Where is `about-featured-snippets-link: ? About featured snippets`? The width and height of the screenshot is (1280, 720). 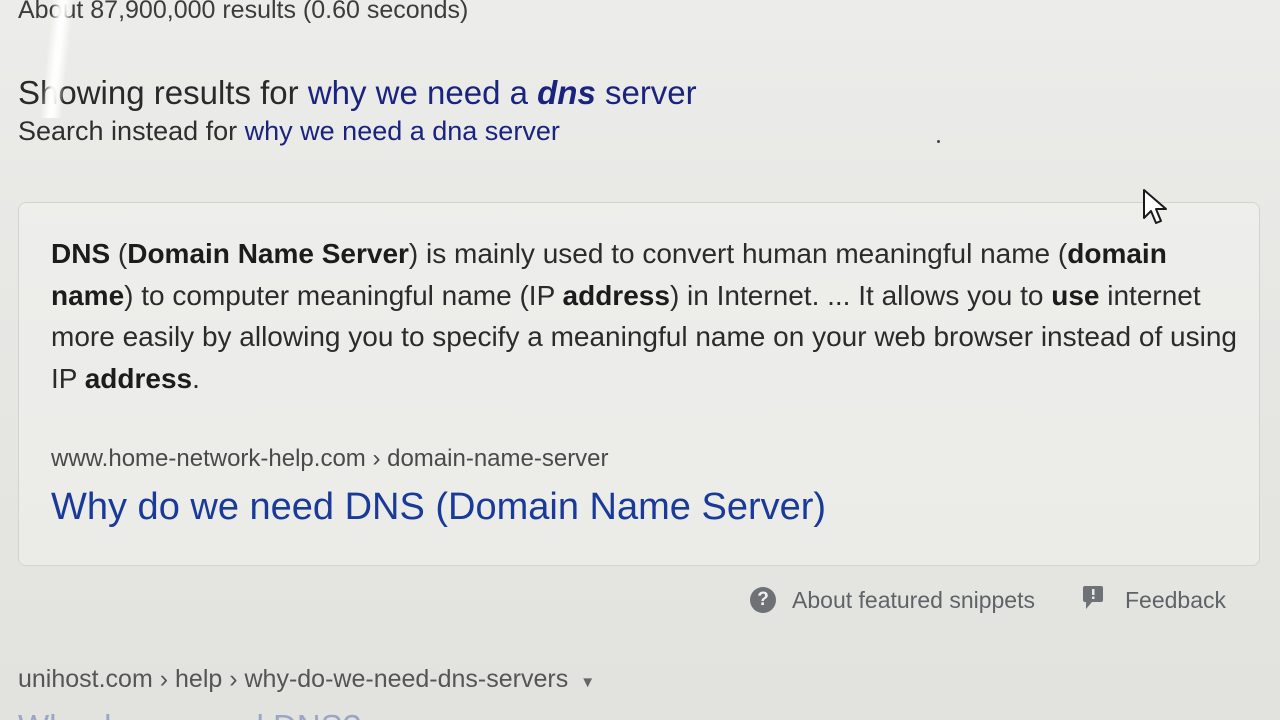 about-featured-snippets-link: ? About featured snippets is located at coordinates (892, 600).